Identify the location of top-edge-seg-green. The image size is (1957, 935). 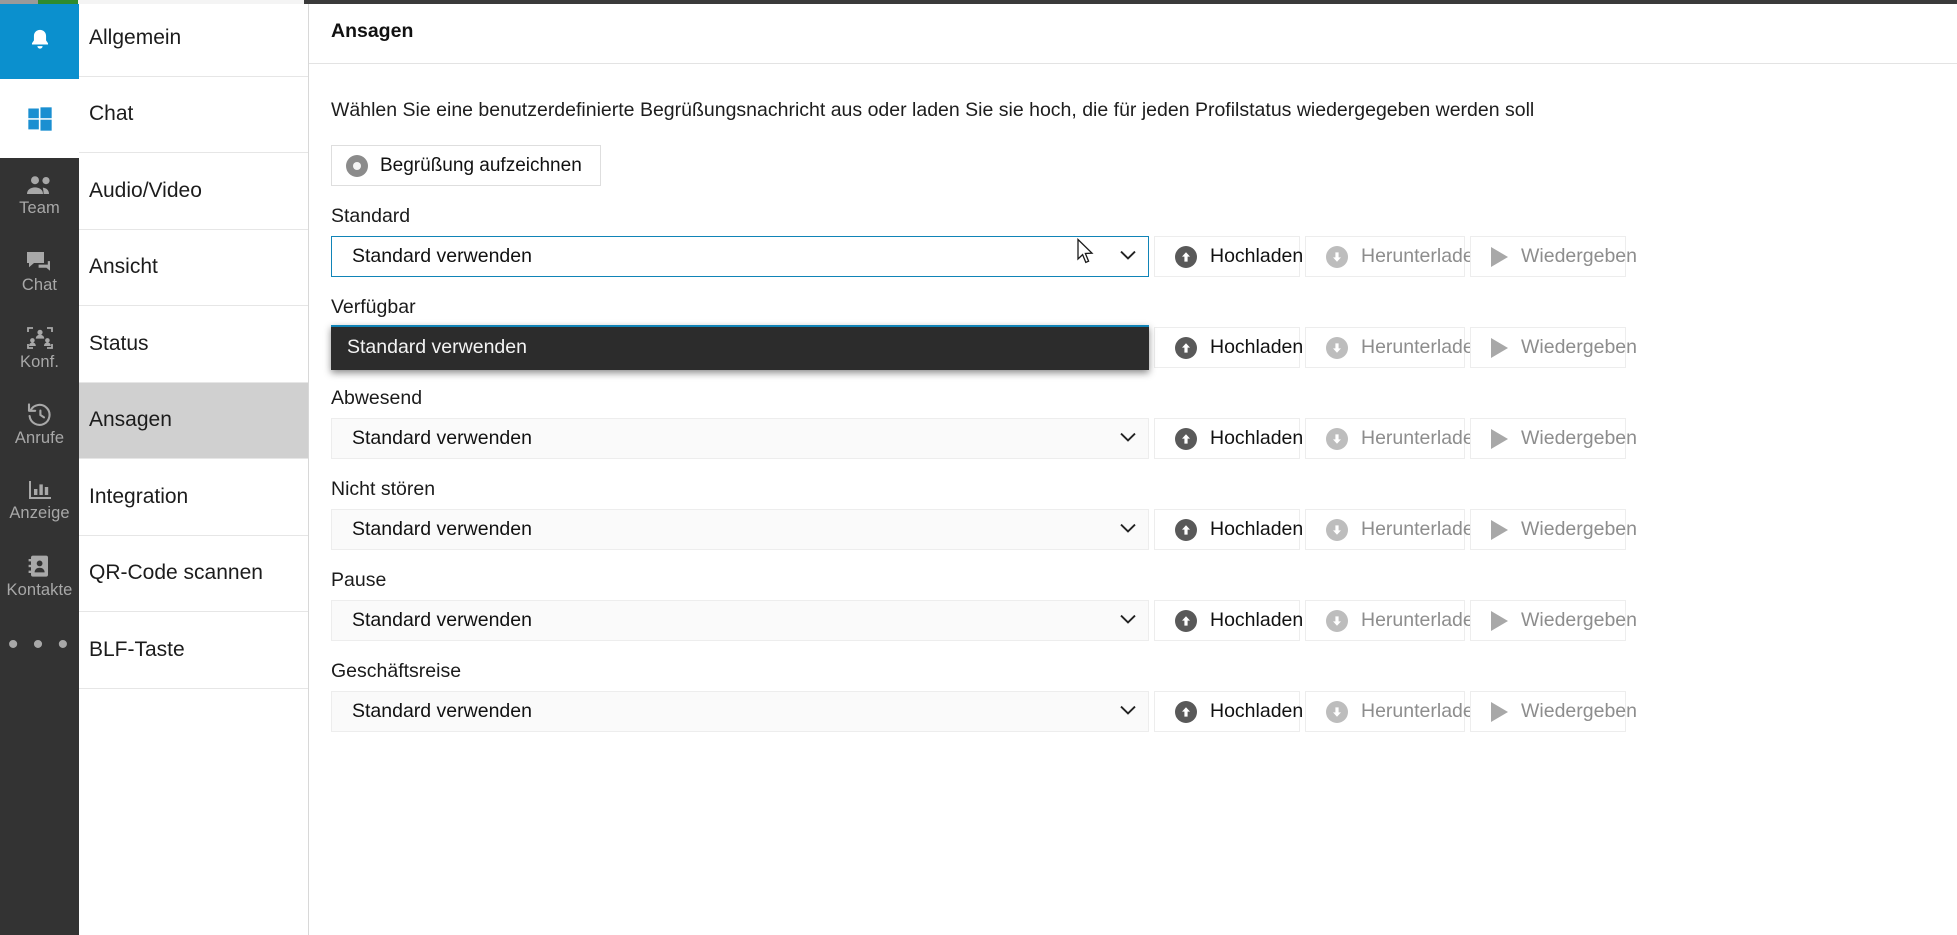
(58, 2).